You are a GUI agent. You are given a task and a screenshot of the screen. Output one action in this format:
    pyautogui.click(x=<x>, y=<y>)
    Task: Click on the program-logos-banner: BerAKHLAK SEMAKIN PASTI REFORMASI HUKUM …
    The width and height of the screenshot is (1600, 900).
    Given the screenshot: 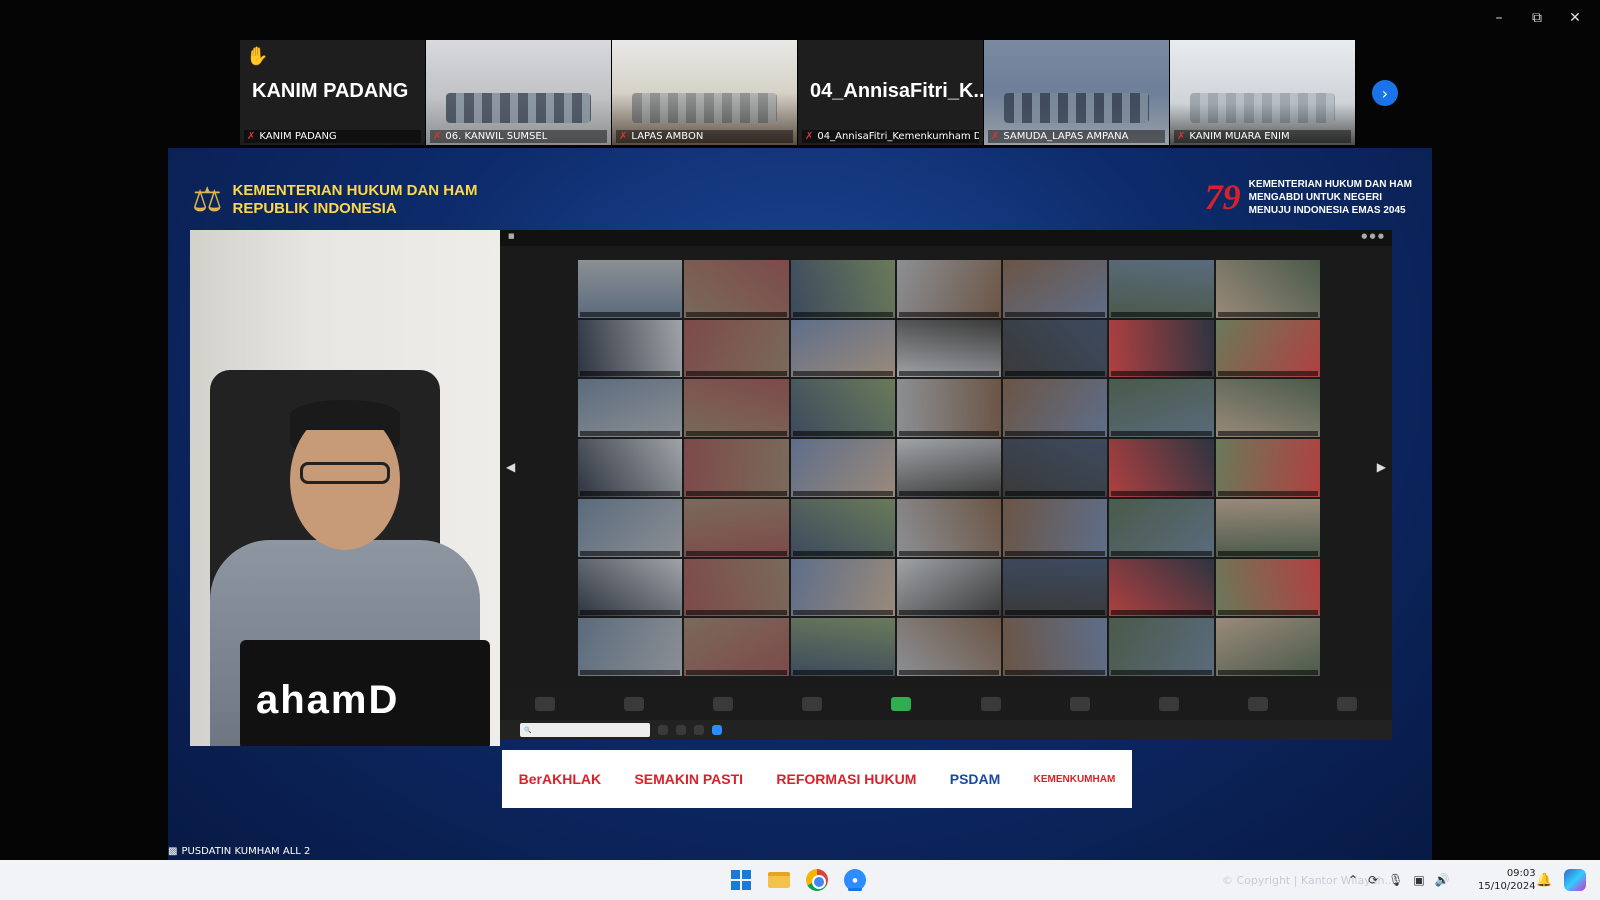 What is the action you would take?
    pyautogui.click(x=817, y=779)
    